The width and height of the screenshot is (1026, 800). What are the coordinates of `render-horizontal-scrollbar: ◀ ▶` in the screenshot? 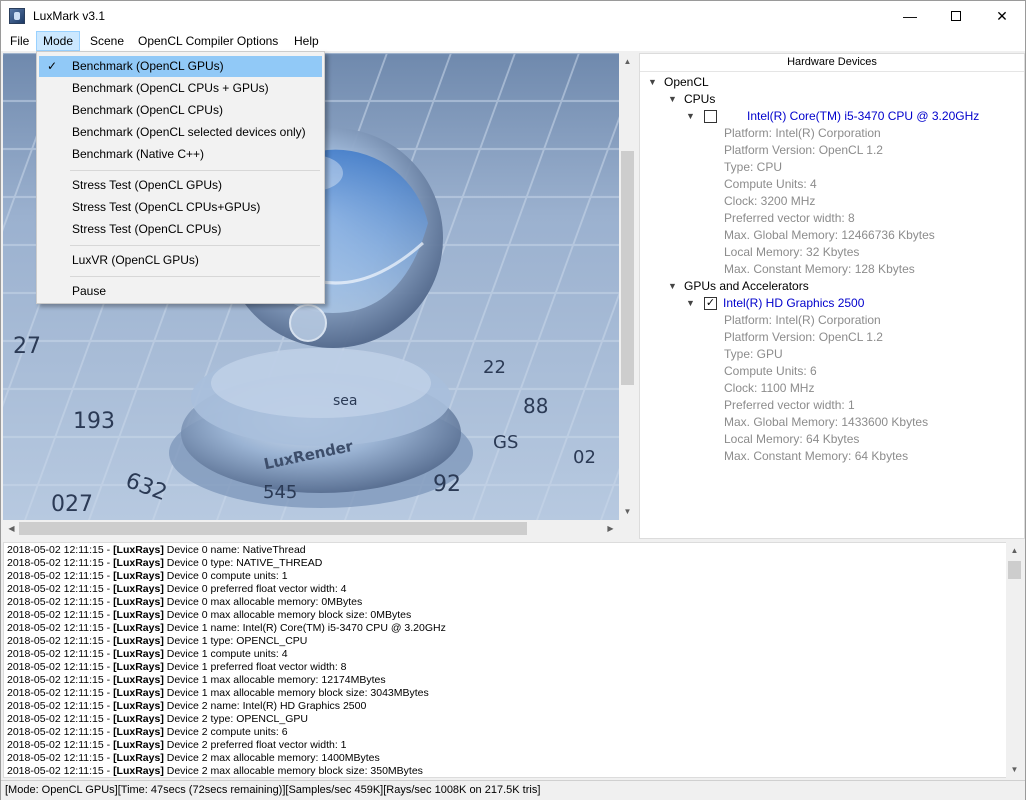 It's located at (311, 528).